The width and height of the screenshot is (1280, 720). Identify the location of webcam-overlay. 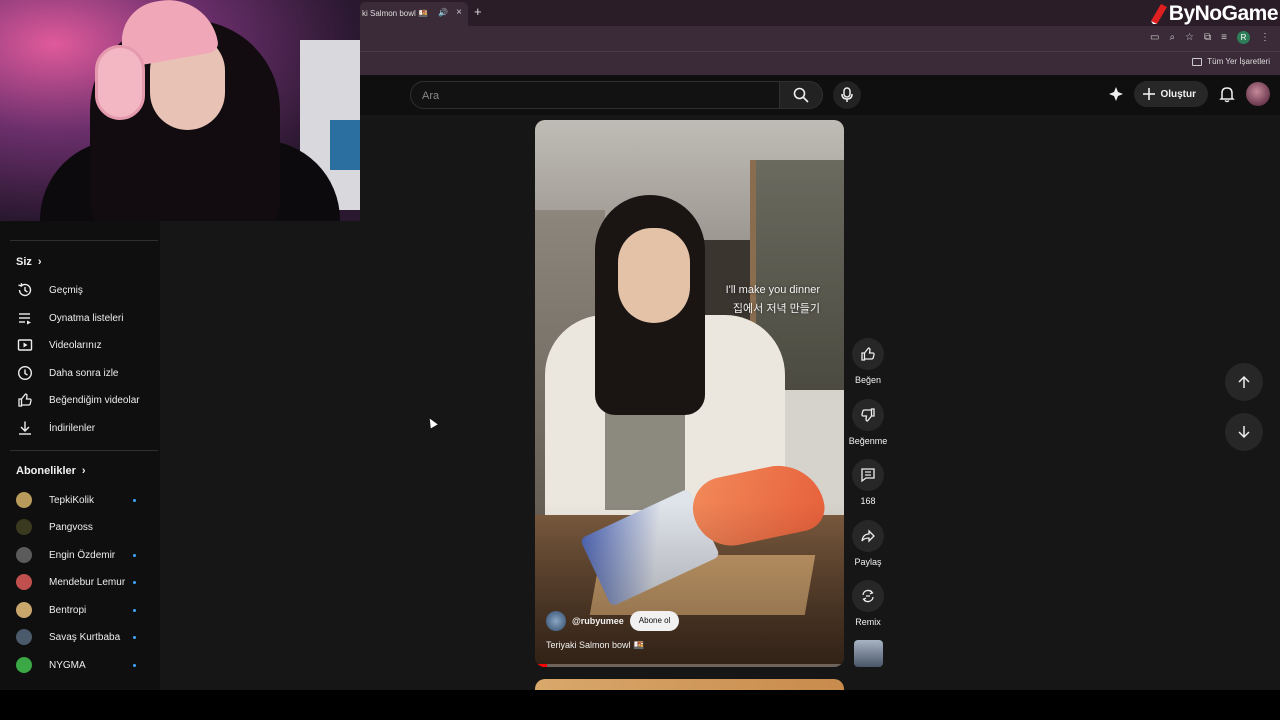
(180, 110).